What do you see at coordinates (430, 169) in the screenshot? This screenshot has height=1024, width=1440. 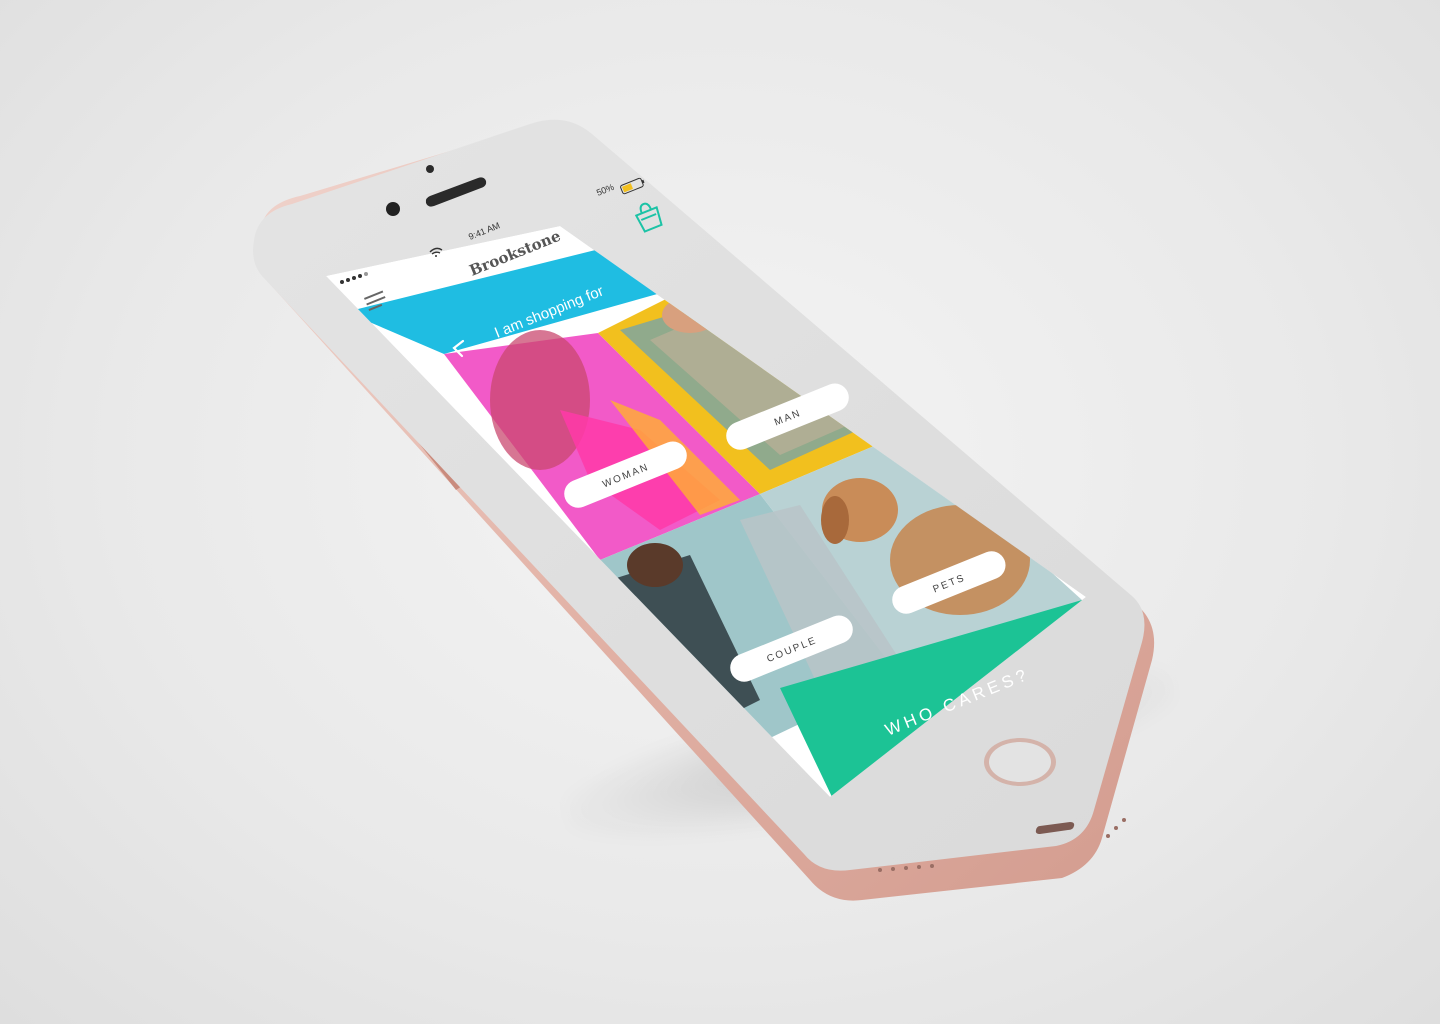 I see `proximity-sensor` at bounding box center [430, 169].